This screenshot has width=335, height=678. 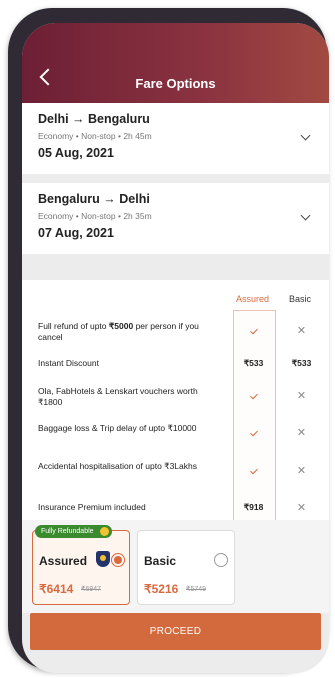 I want to click on trip-meta: Economy • Non-stop • 2h 45m, so click(x=95, y=136).